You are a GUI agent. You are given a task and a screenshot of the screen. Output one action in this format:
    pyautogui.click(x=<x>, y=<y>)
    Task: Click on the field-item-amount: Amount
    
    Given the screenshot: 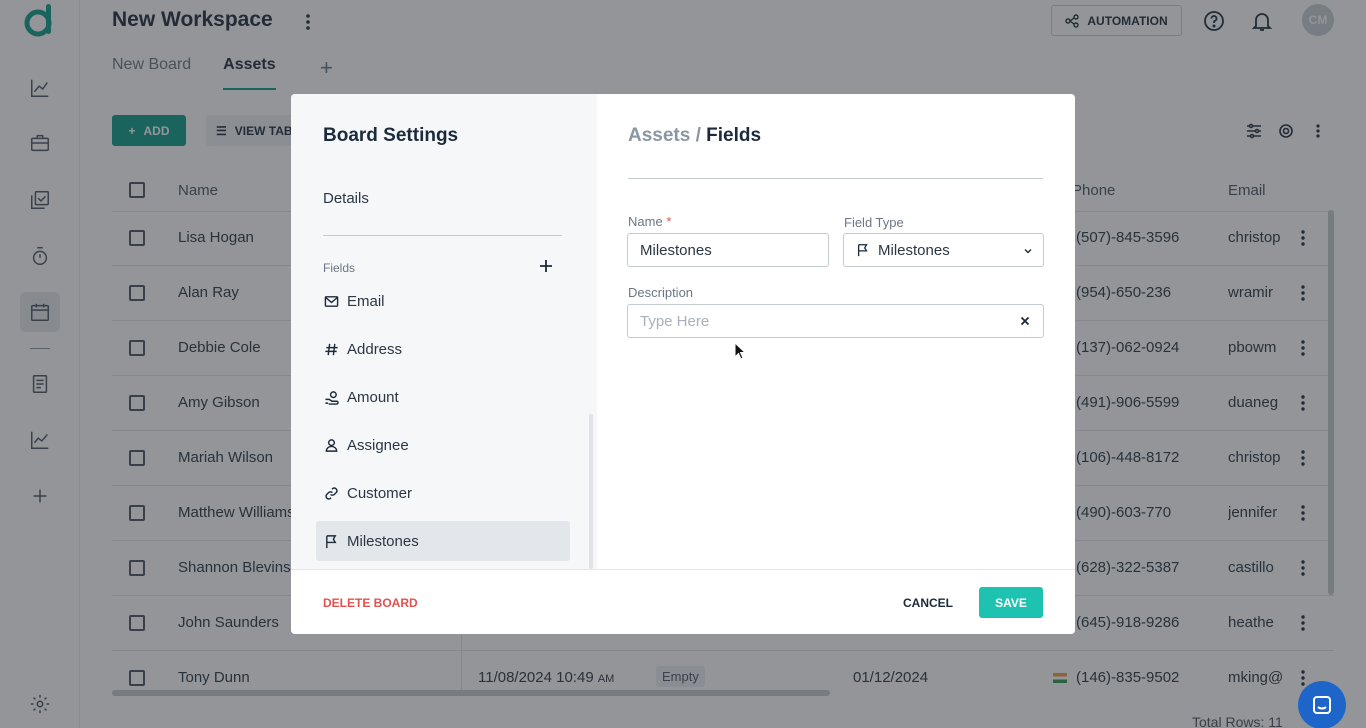 What is the action you would take?
    pyautogui.click(x=443, y=397)
    